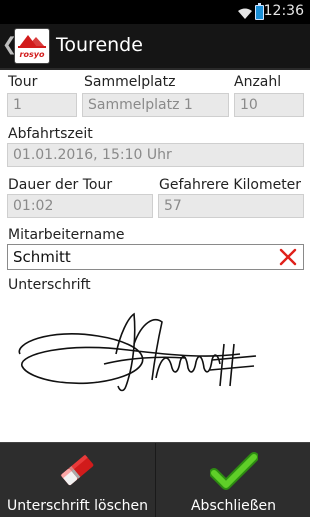  I want to click on mitarbeitername-label: Mitarbeitername, so click(66, 235).